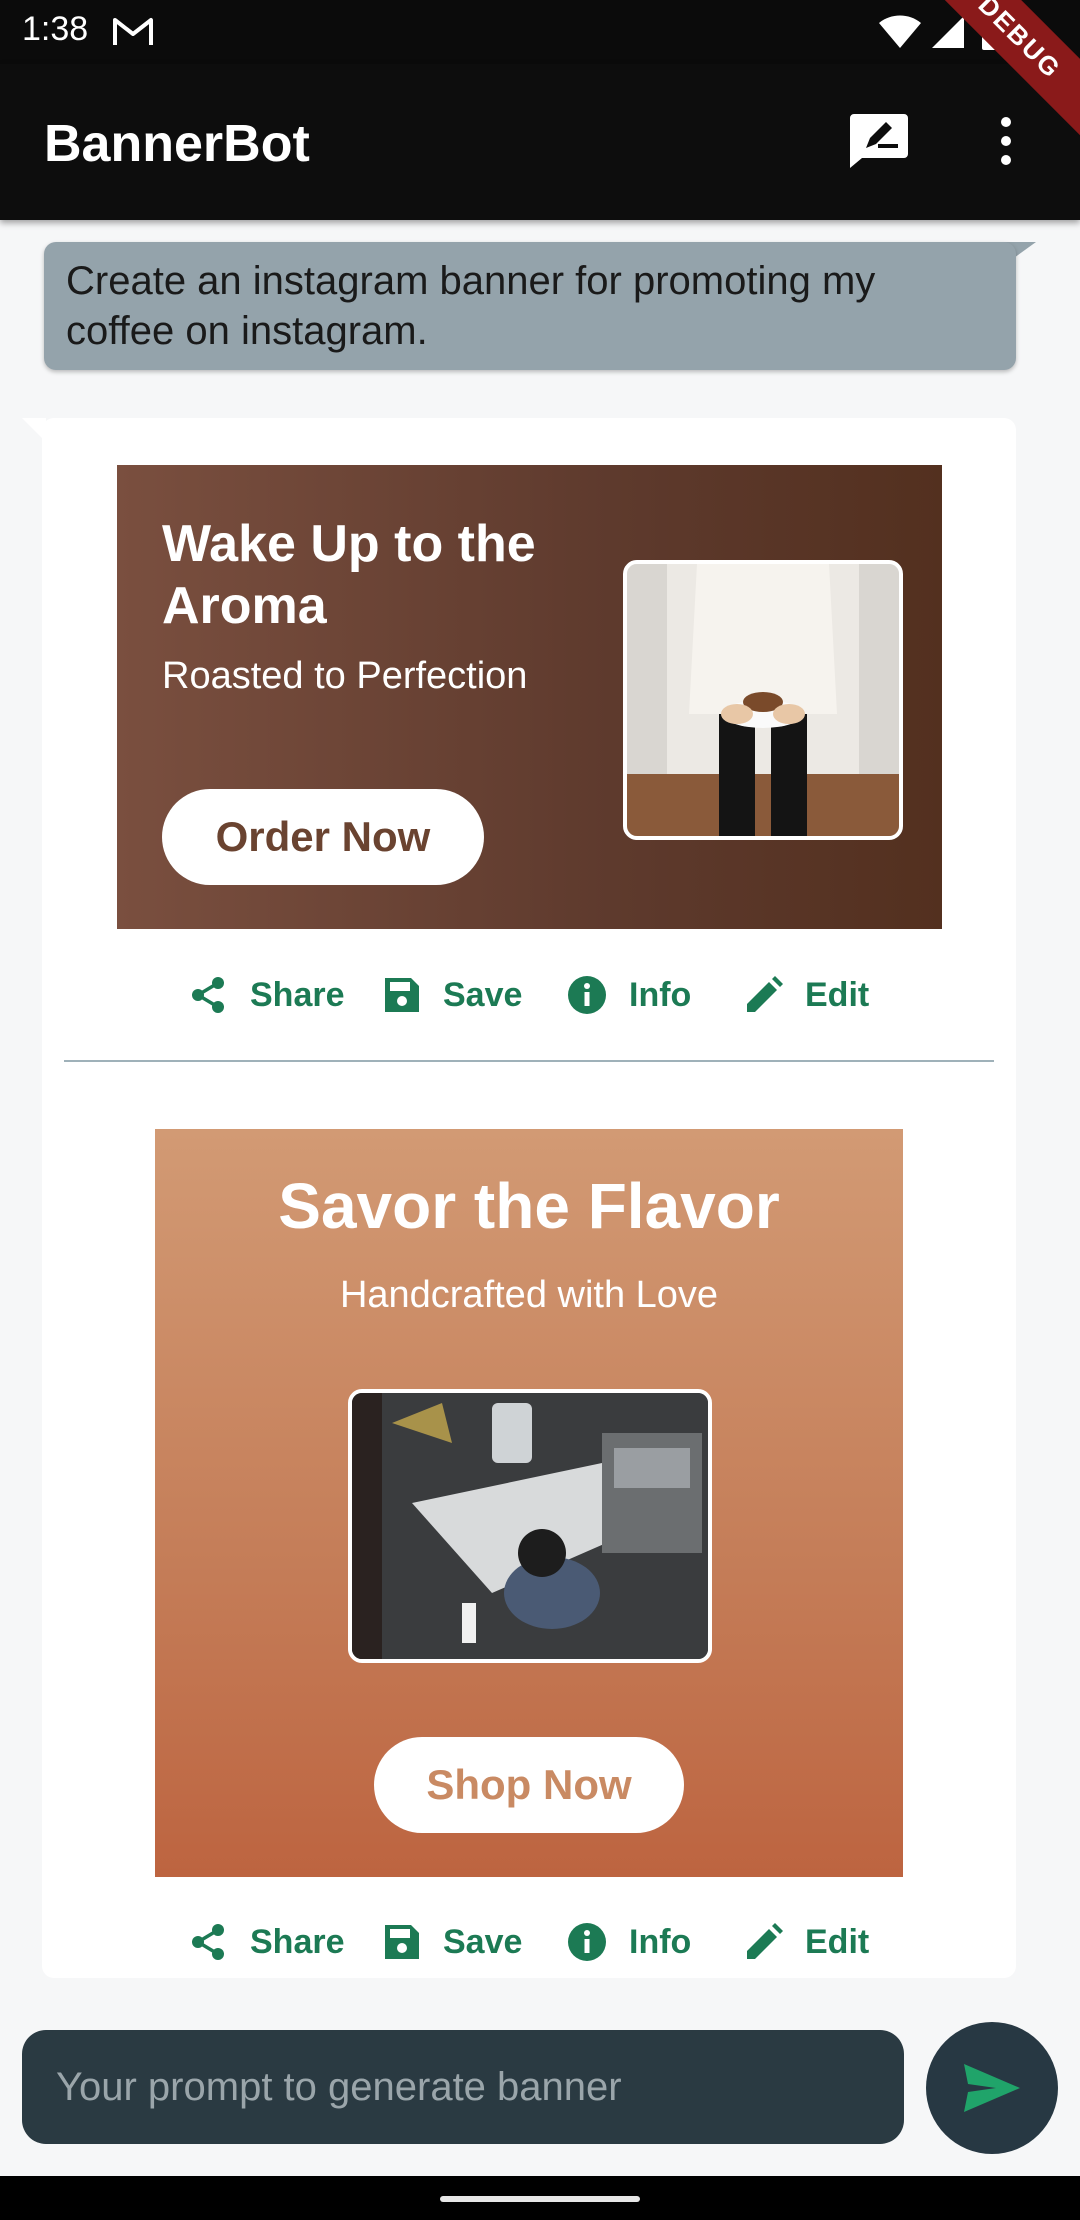 The width and height of the screenshot is (1080, 2220). I want to click on banner-1-subtitle: Roasted to Perfection, so click(345, 676).